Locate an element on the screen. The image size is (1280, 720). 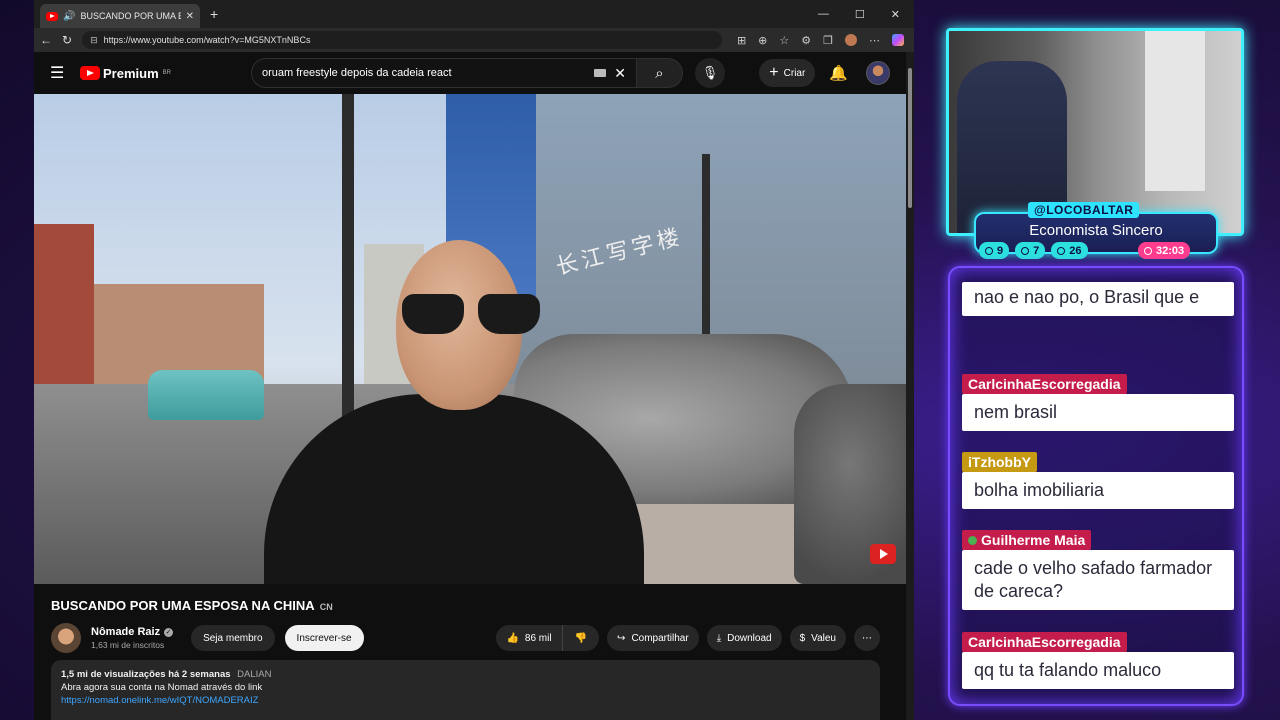
chat-message: iTzhobbY bolha imobiliaria is located at coordinates (1098, 480).